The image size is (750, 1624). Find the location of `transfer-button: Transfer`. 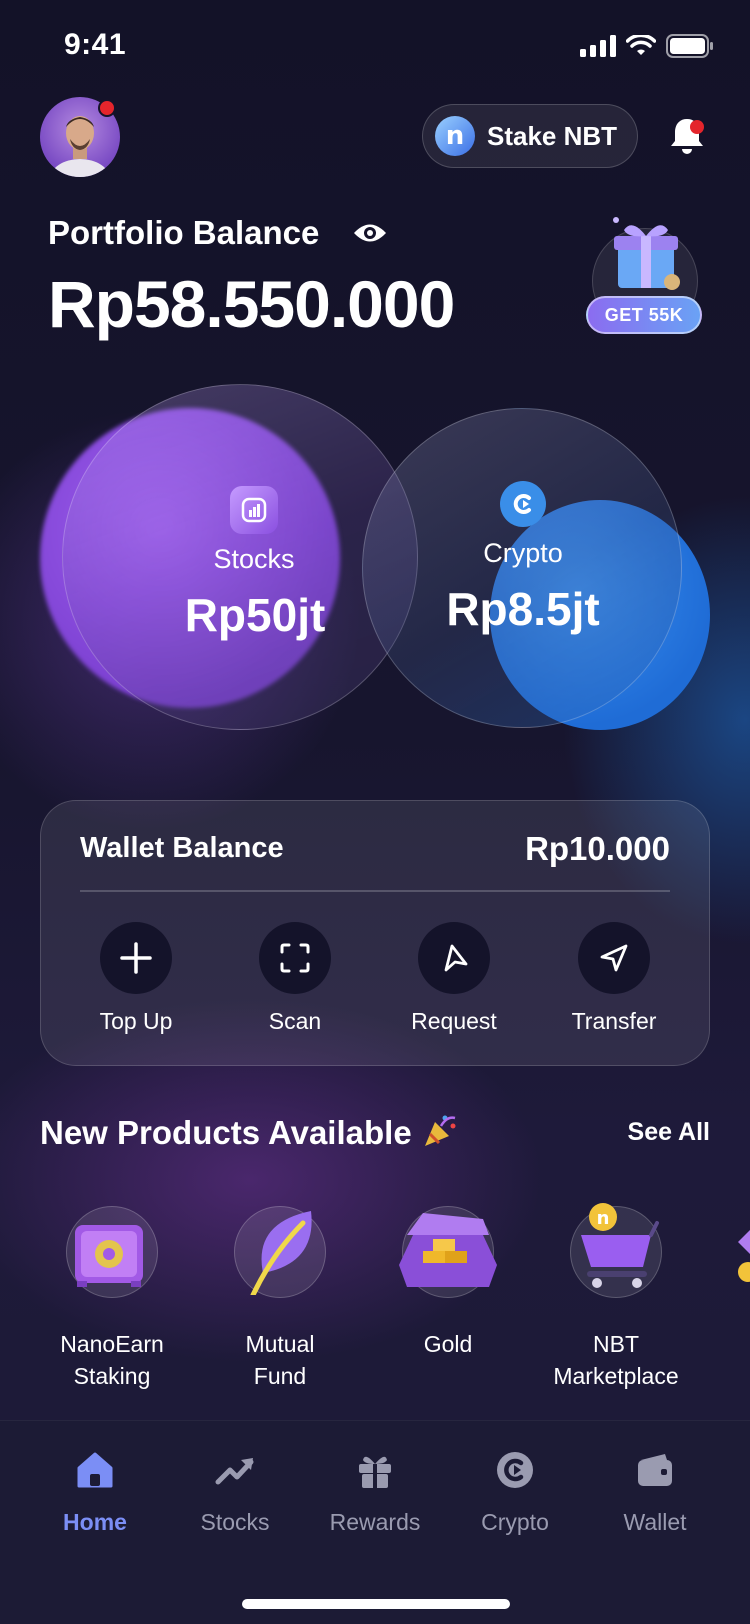

transfer-button: Transfer is located at coordinates (614, 978).